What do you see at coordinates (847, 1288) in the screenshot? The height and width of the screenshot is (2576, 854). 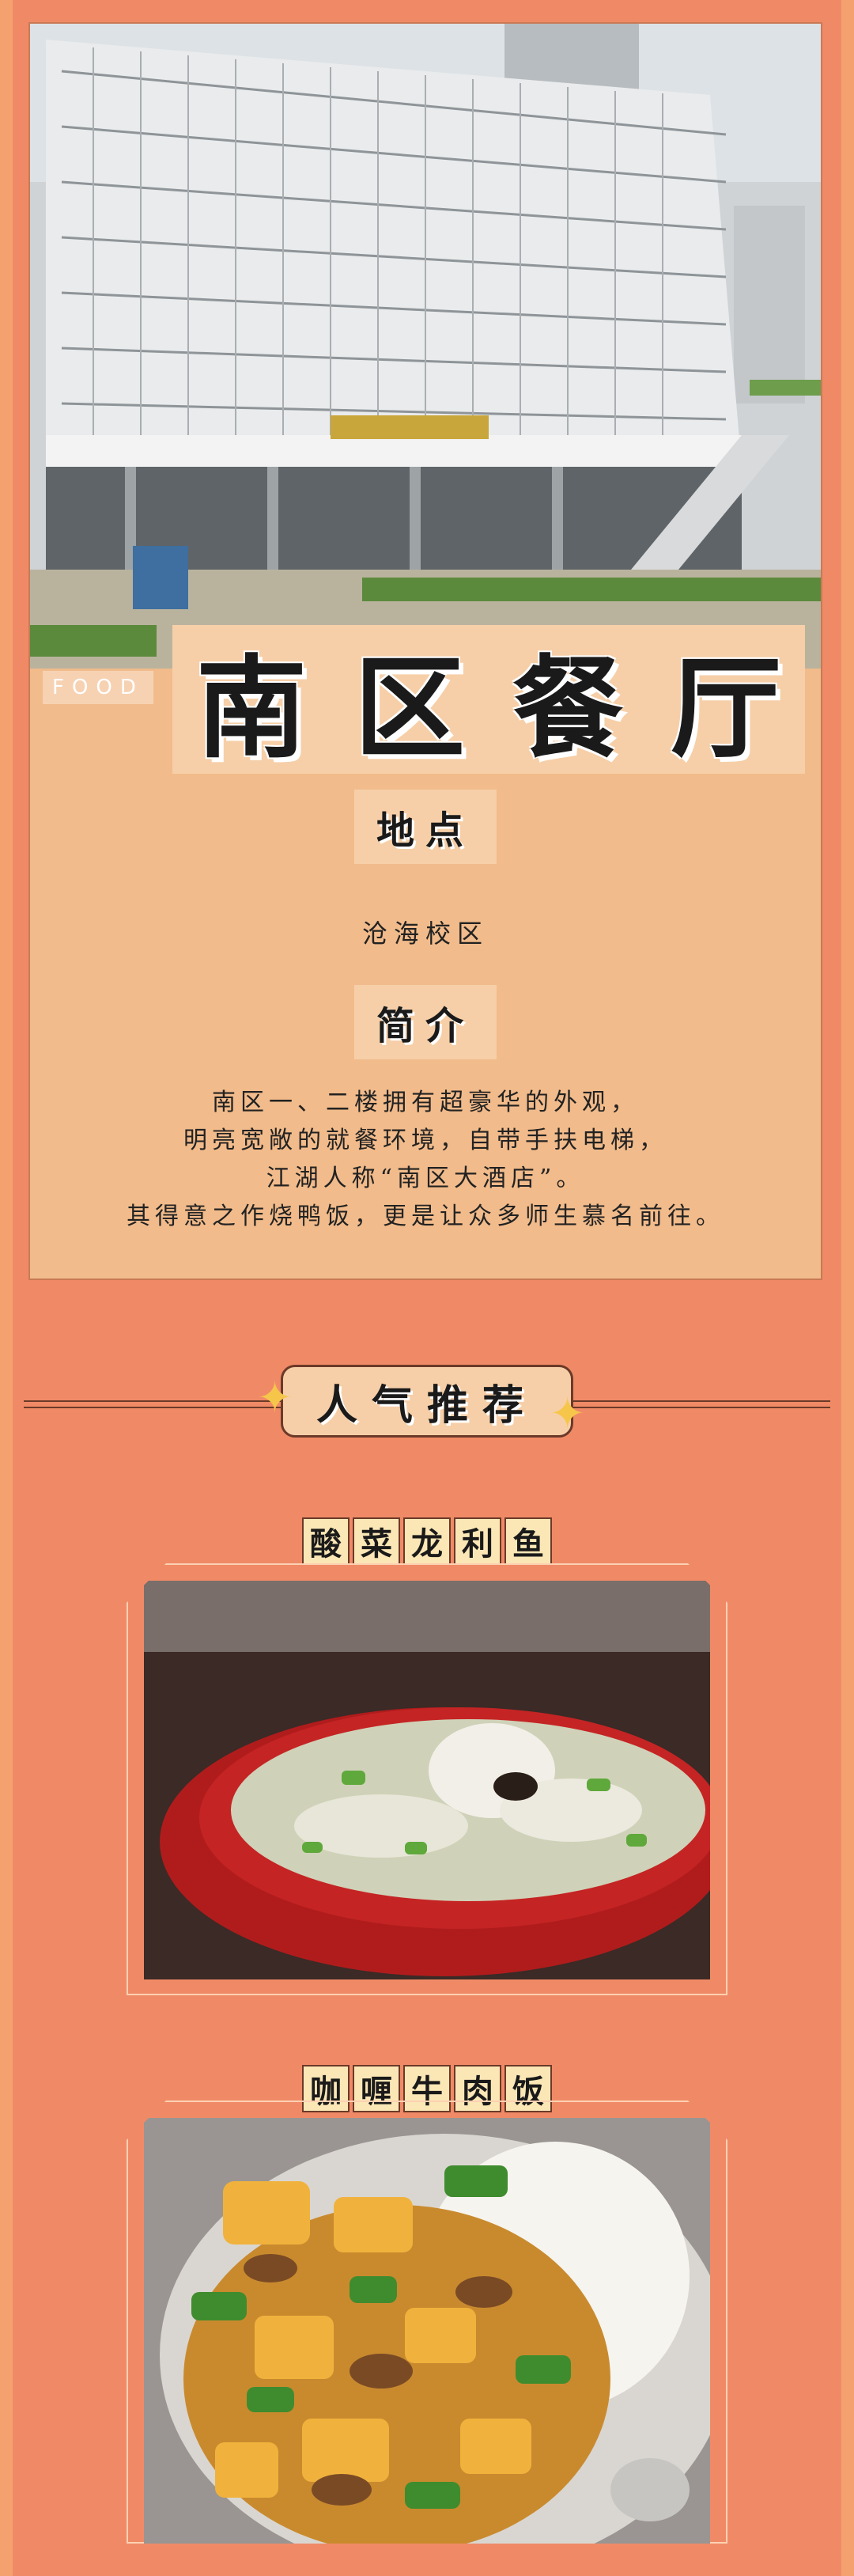 I see `right-border-stripe` at bounding box center [847, 1288].